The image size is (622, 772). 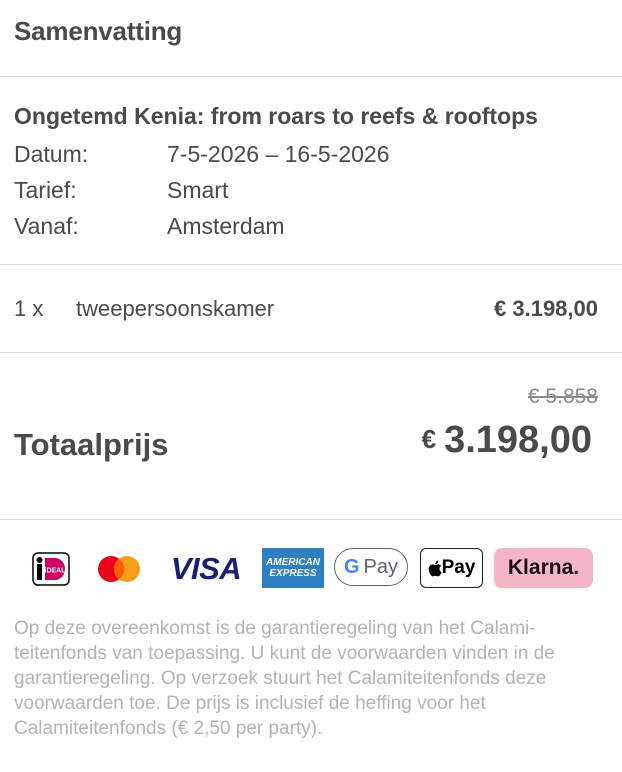 What do you see at coordinates (56, 571) in the screenshot?
I see `ideal-text: iDEAL` at bounding box center [56, 571].